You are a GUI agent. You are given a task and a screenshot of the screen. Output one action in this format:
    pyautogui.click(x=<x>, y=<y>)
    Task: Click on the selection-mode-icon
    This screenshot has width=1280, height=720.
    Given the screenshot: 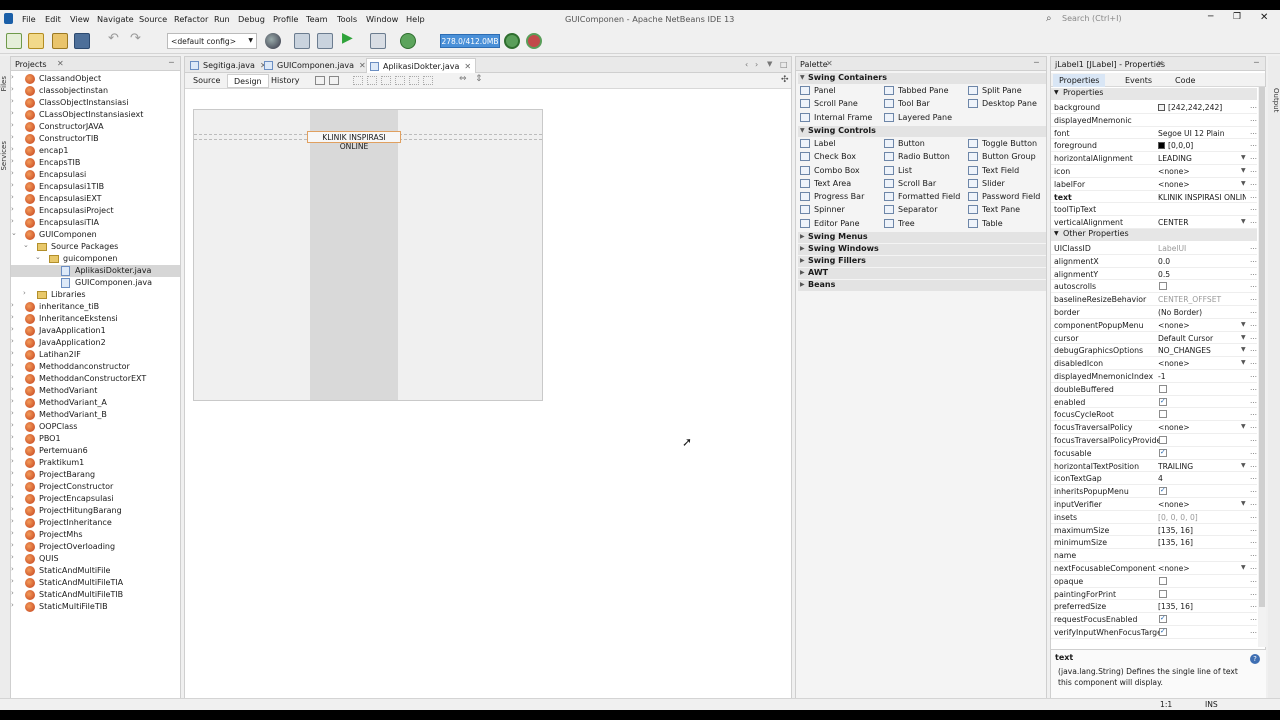 What is the action you would take?
    pyautogui.click(x=320, y=80)
    